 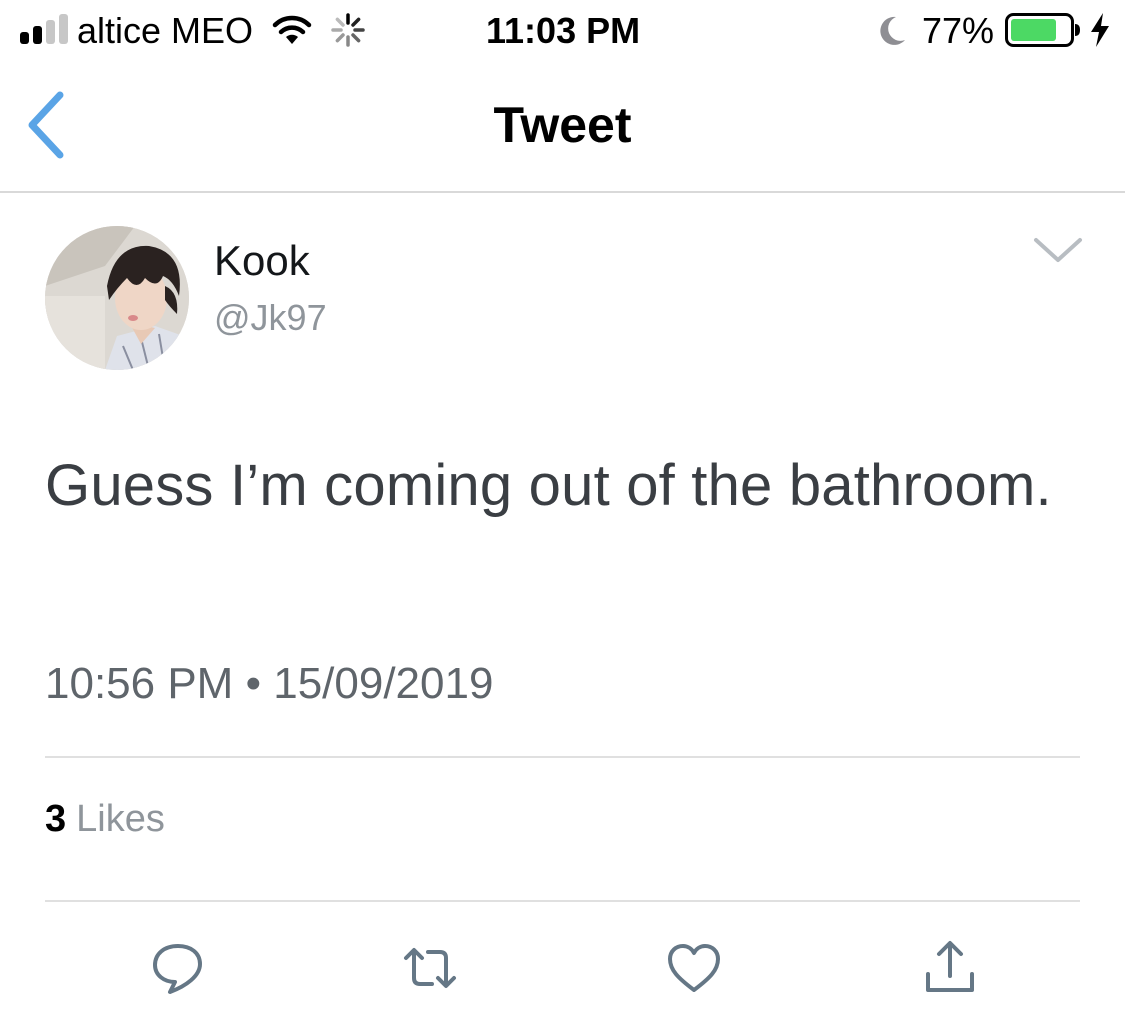 I want to click on moon-icon, so click(x=892, y=30).